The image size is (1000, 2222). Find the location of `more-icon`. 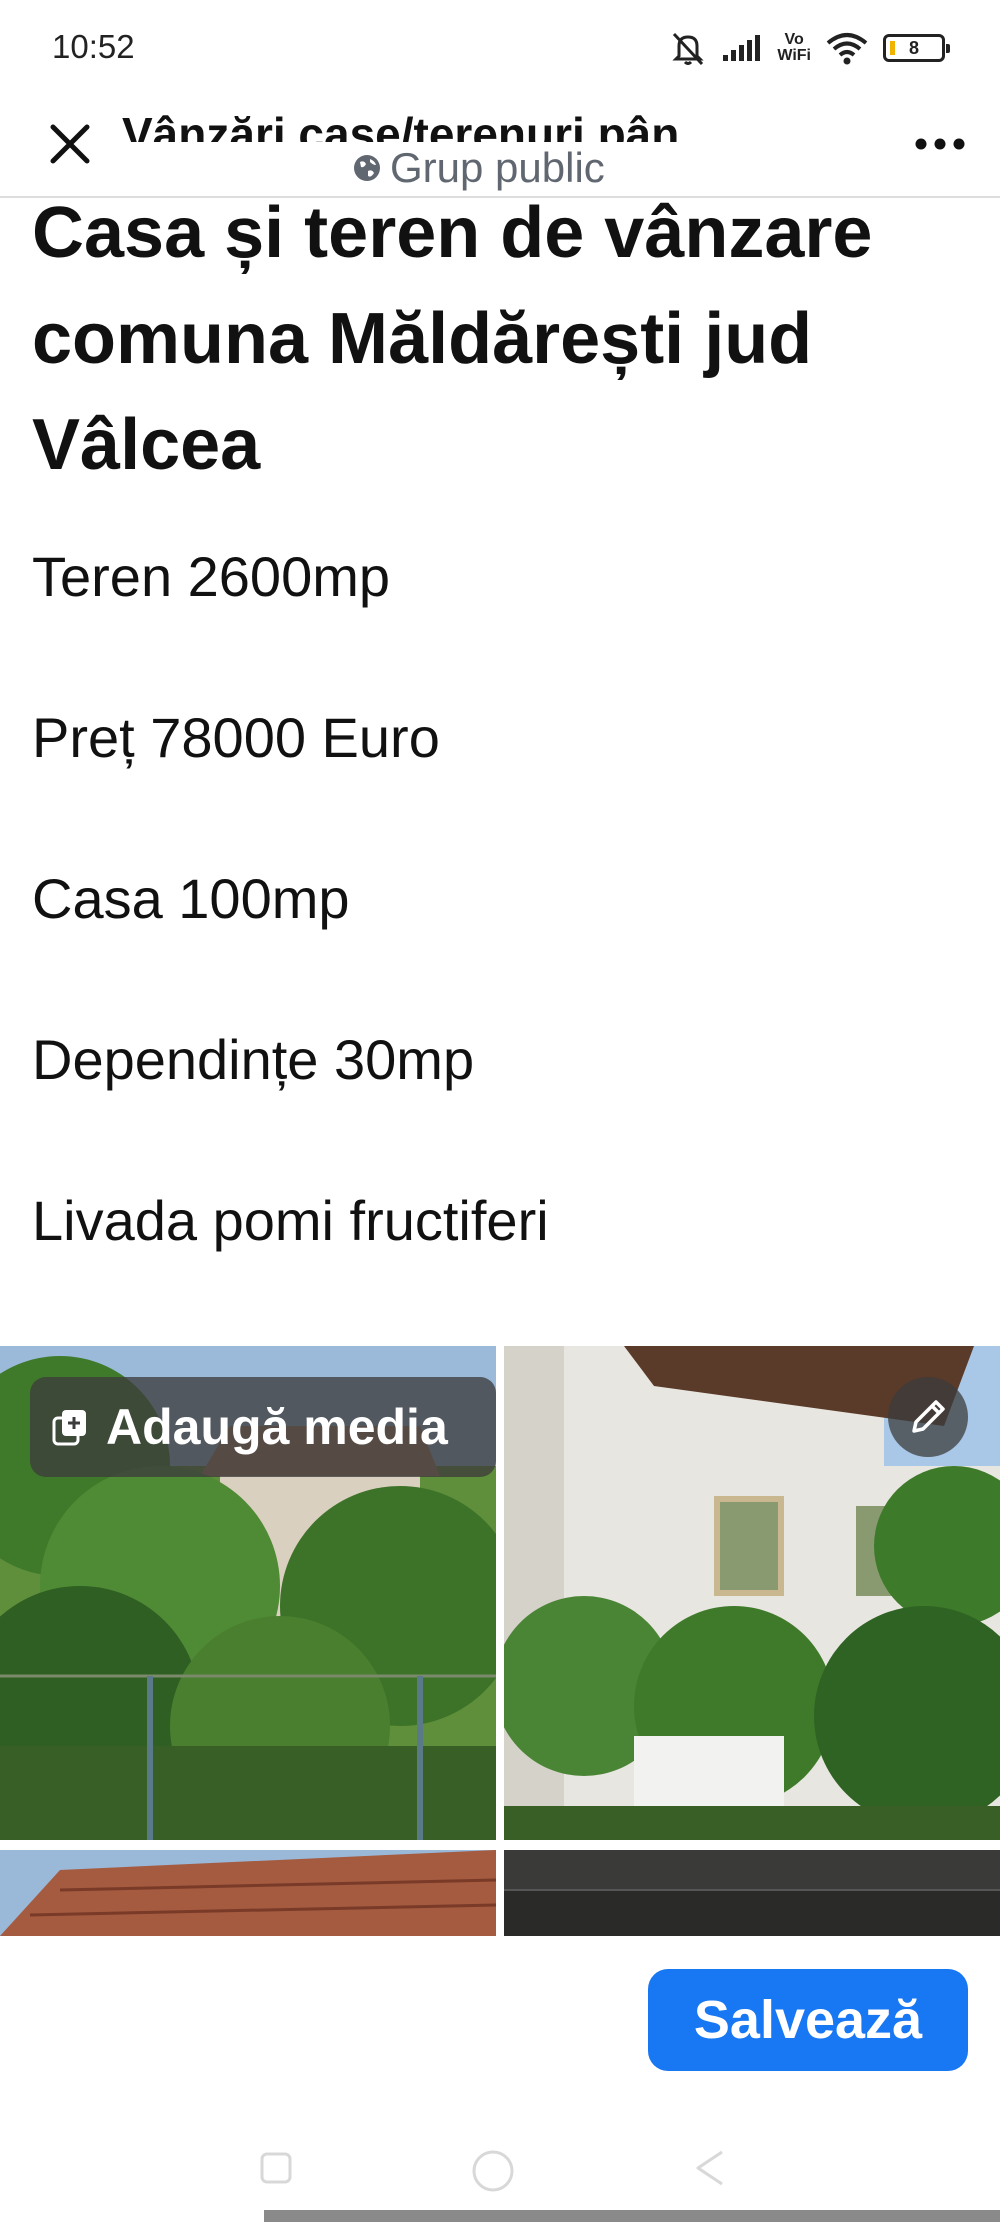

more-icon is located at coordinates (940, 144).